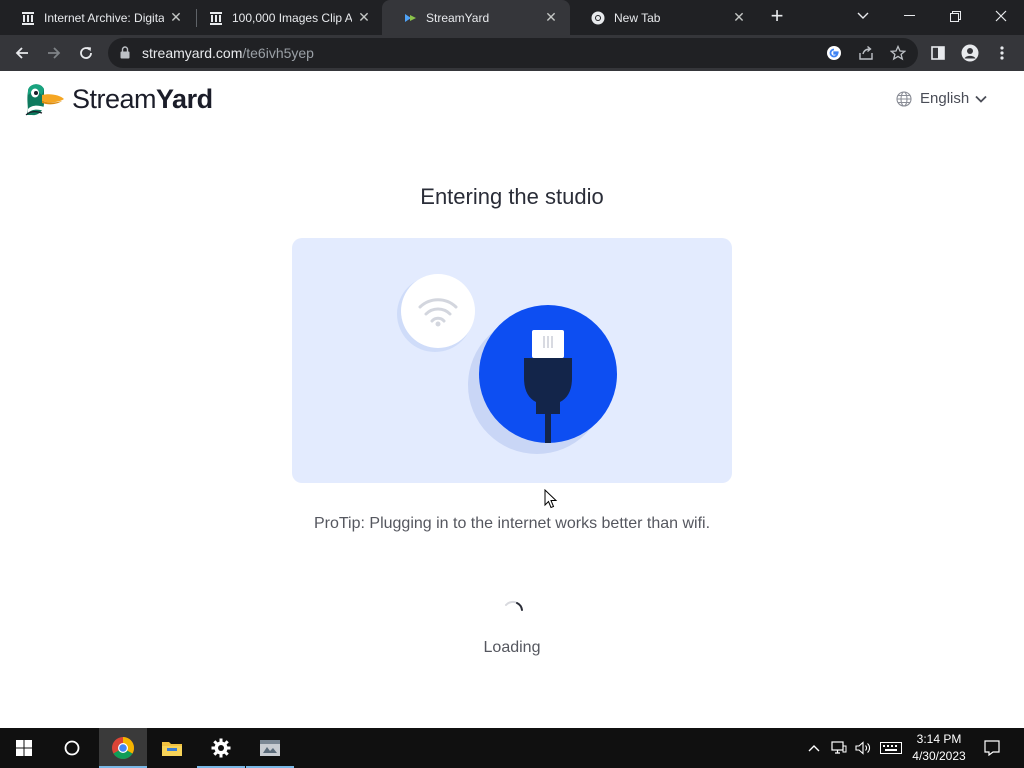 The width and height of the screenshot is (1024, 768). I want to click on windows-icon, so click(24, 748).